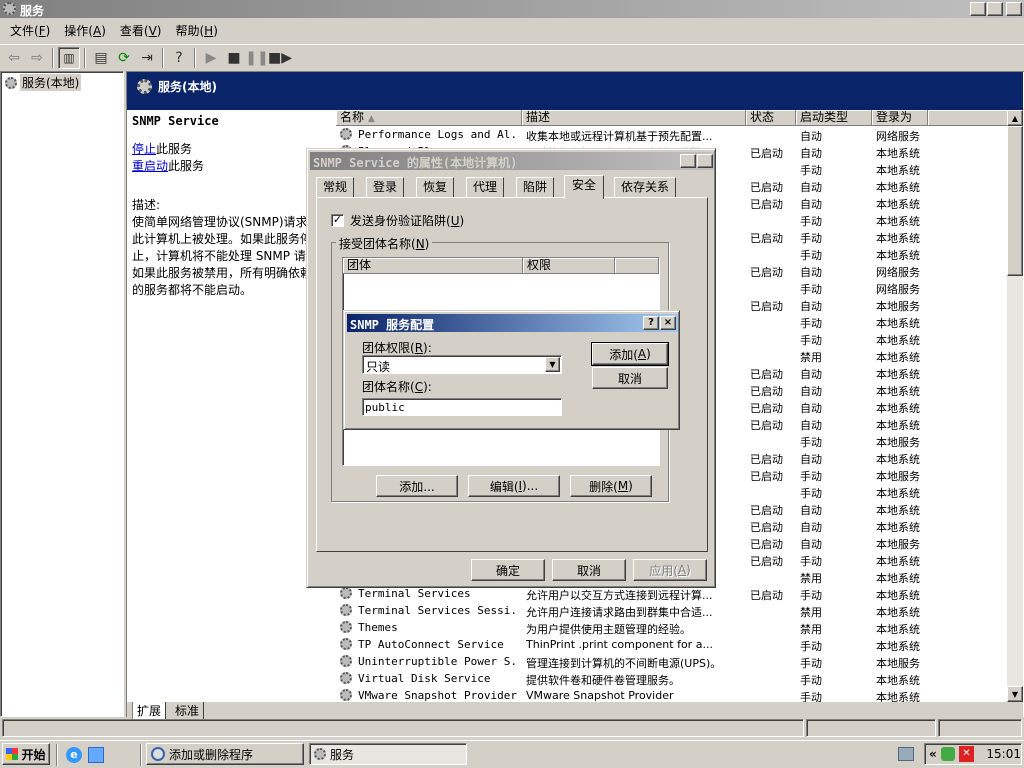  Describe the element at coordinates (225, 256) in the screenshot. I see `desc-line: 止，计算机将不能处理 SNMP 请求` at that location.